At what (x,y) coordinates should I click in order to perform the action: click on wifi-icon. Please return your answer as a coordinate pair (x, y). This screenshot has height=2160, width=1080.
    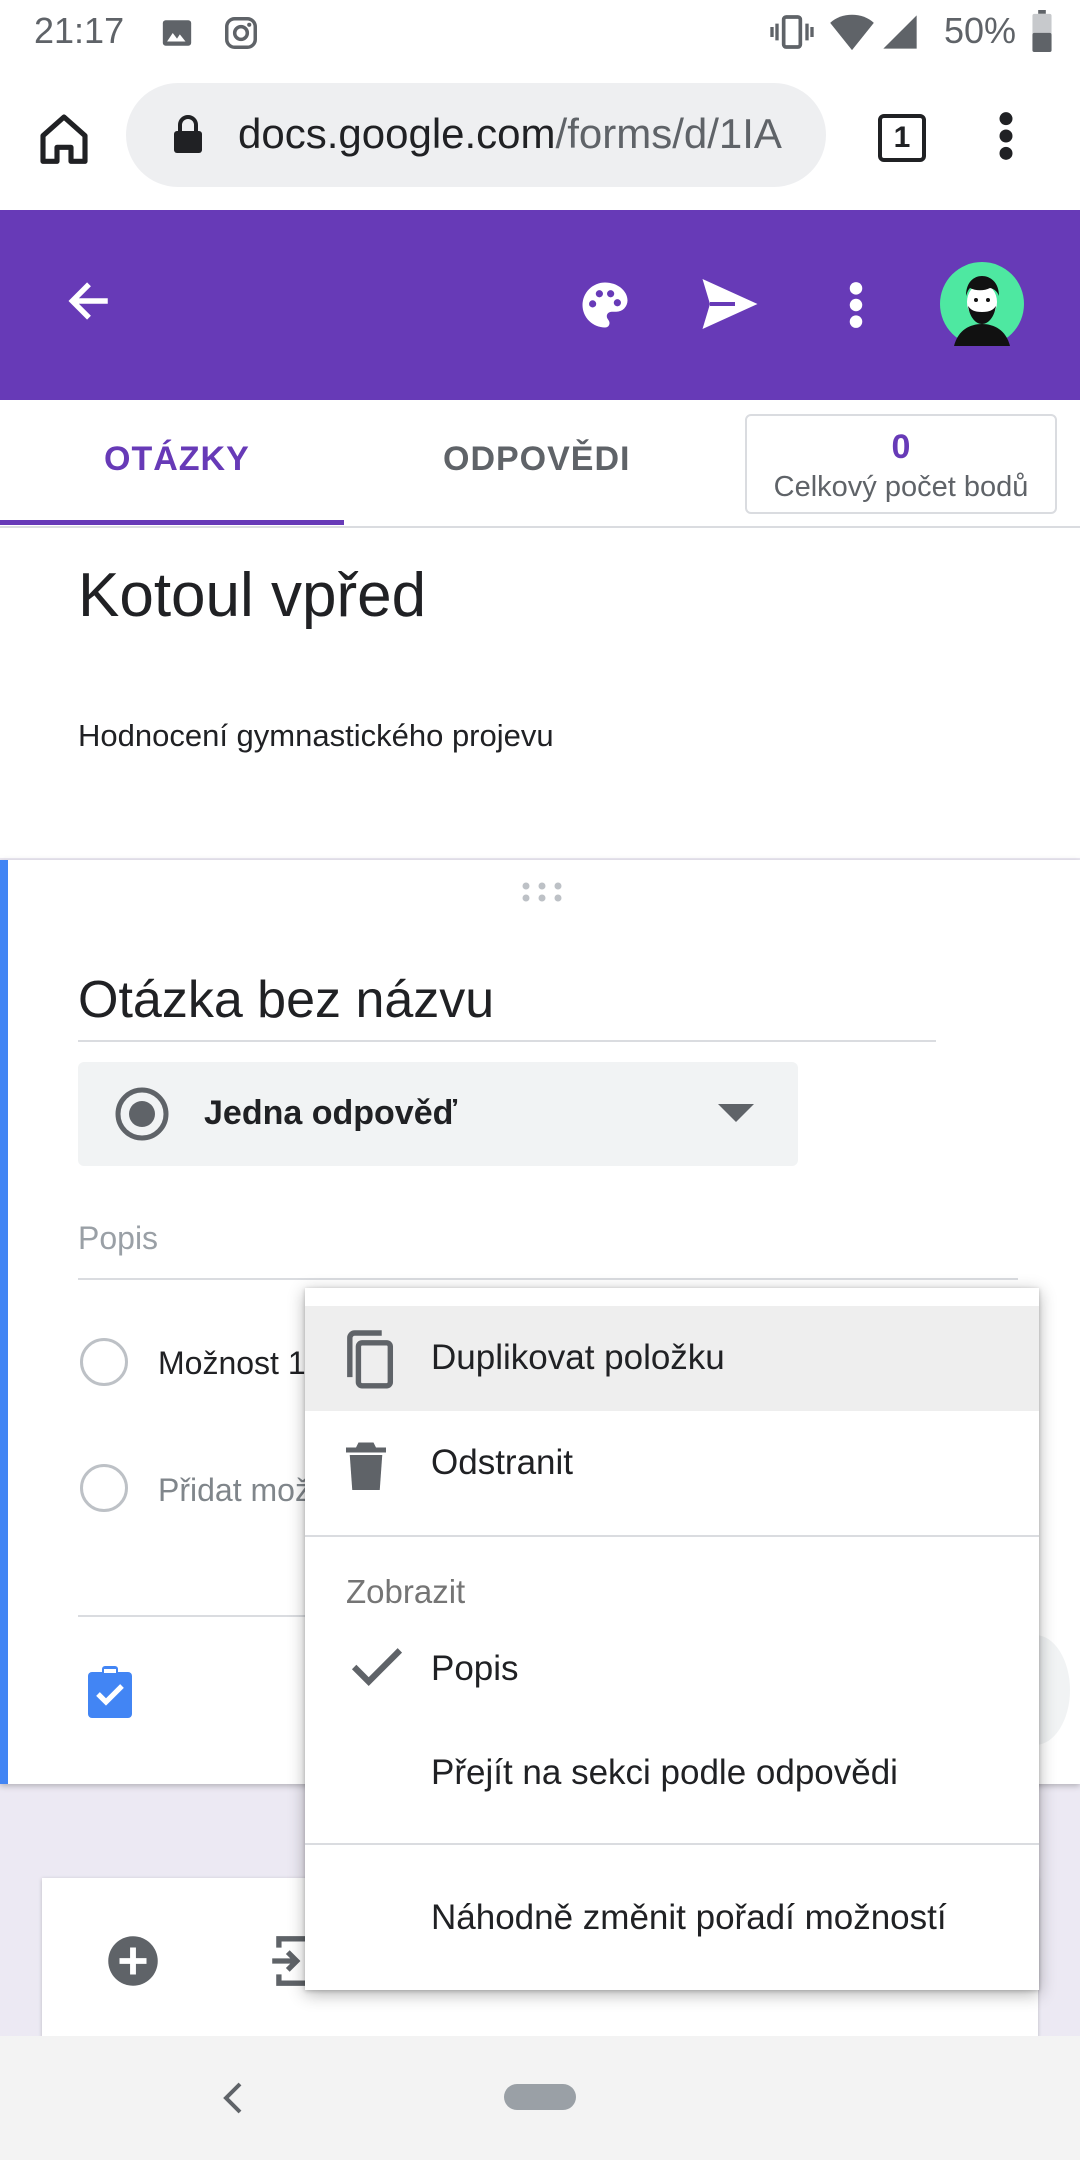
    Looking at the image, I should click on (852, 32).